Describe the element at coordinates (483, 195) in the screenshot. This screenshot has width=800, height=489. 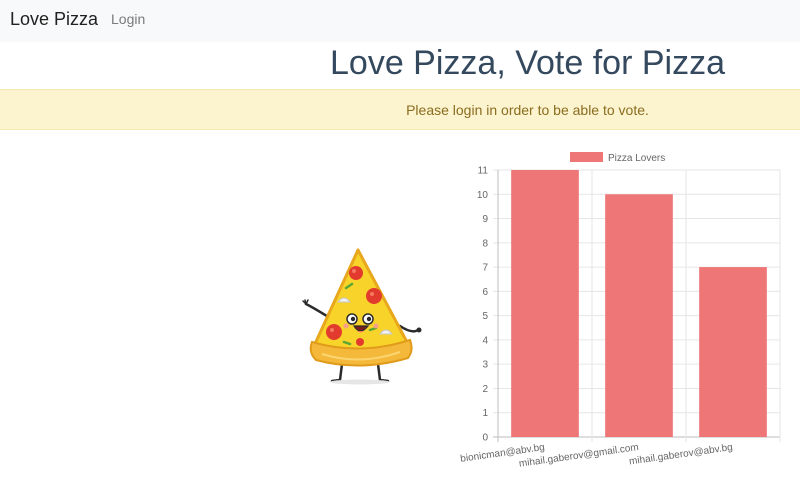
I see `y-tick-label: 10` at that location.